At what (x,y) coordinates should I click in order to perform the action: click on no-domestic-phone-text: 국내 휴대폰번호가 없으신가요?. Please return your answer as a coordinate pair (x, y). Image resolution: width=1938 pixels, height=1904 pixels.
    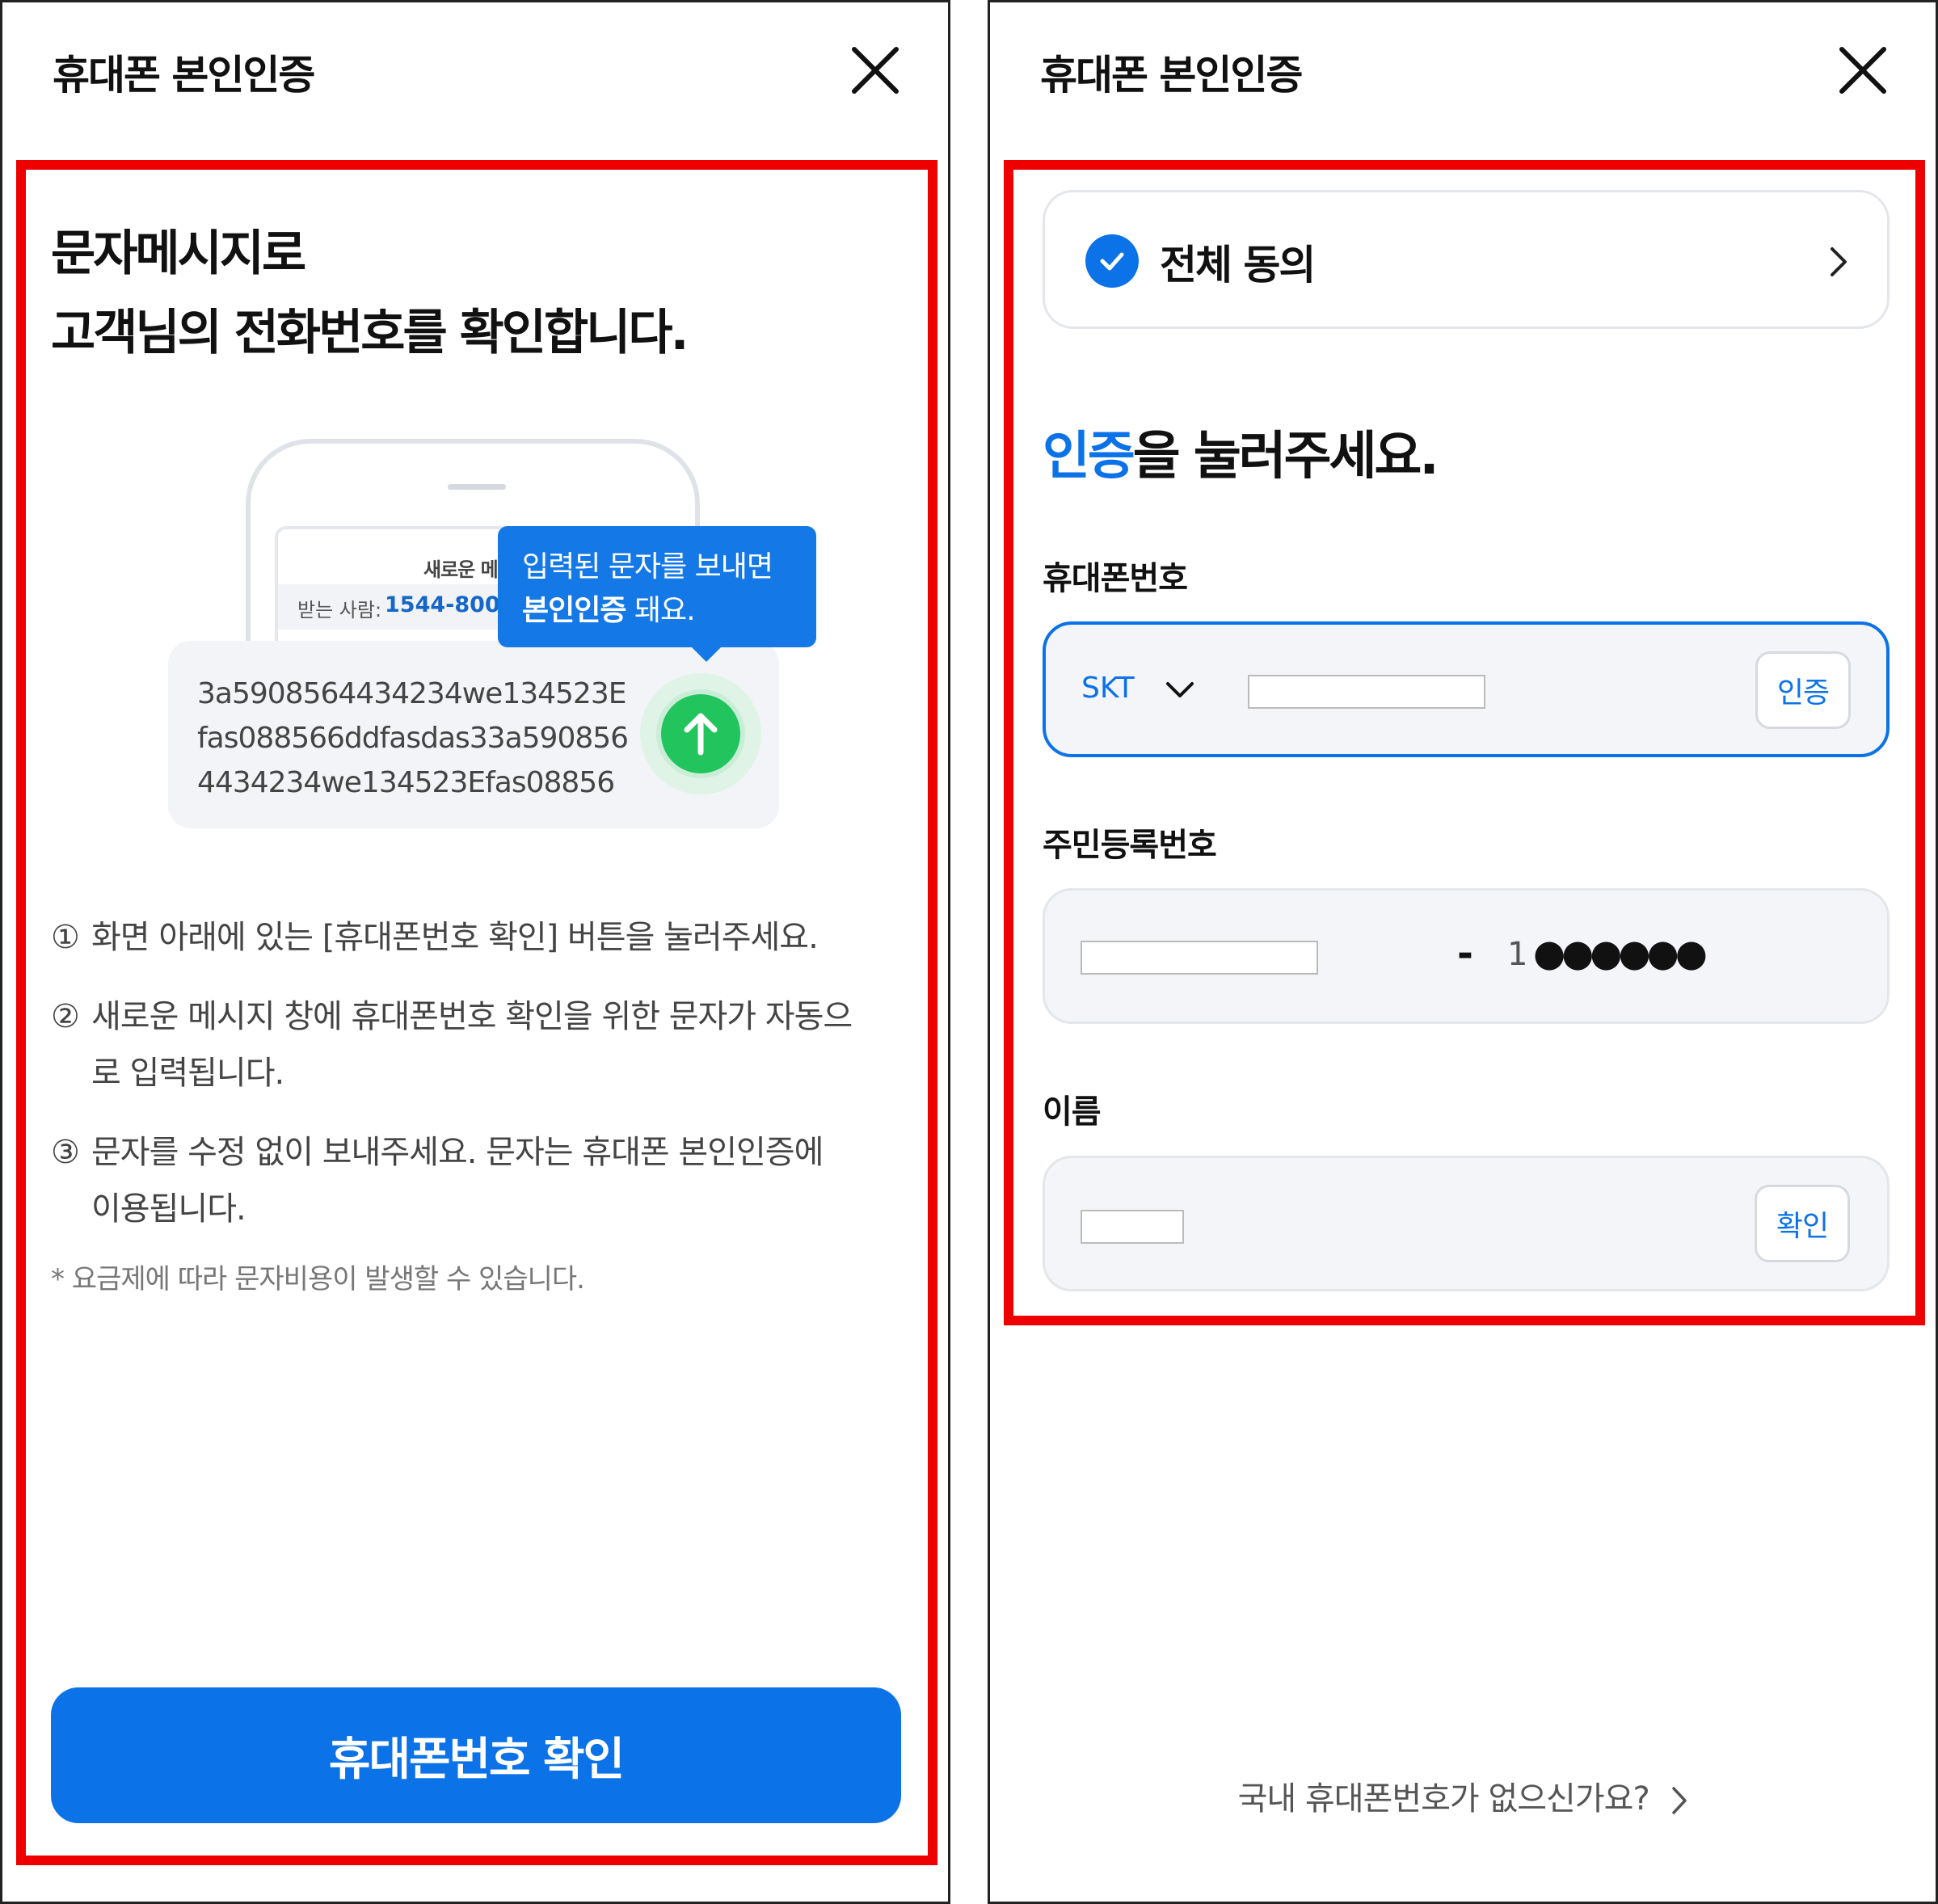
    Looking at the image, I should click on (1443, 1799).